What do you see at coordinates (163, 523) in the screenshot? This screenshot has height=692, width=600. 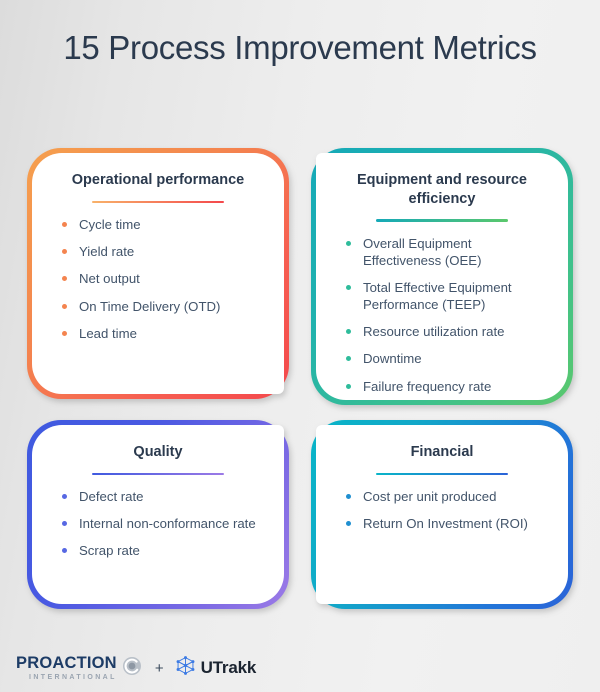 I see `list-item: Internal non-conformance rate` at bounding box center [163, 523].